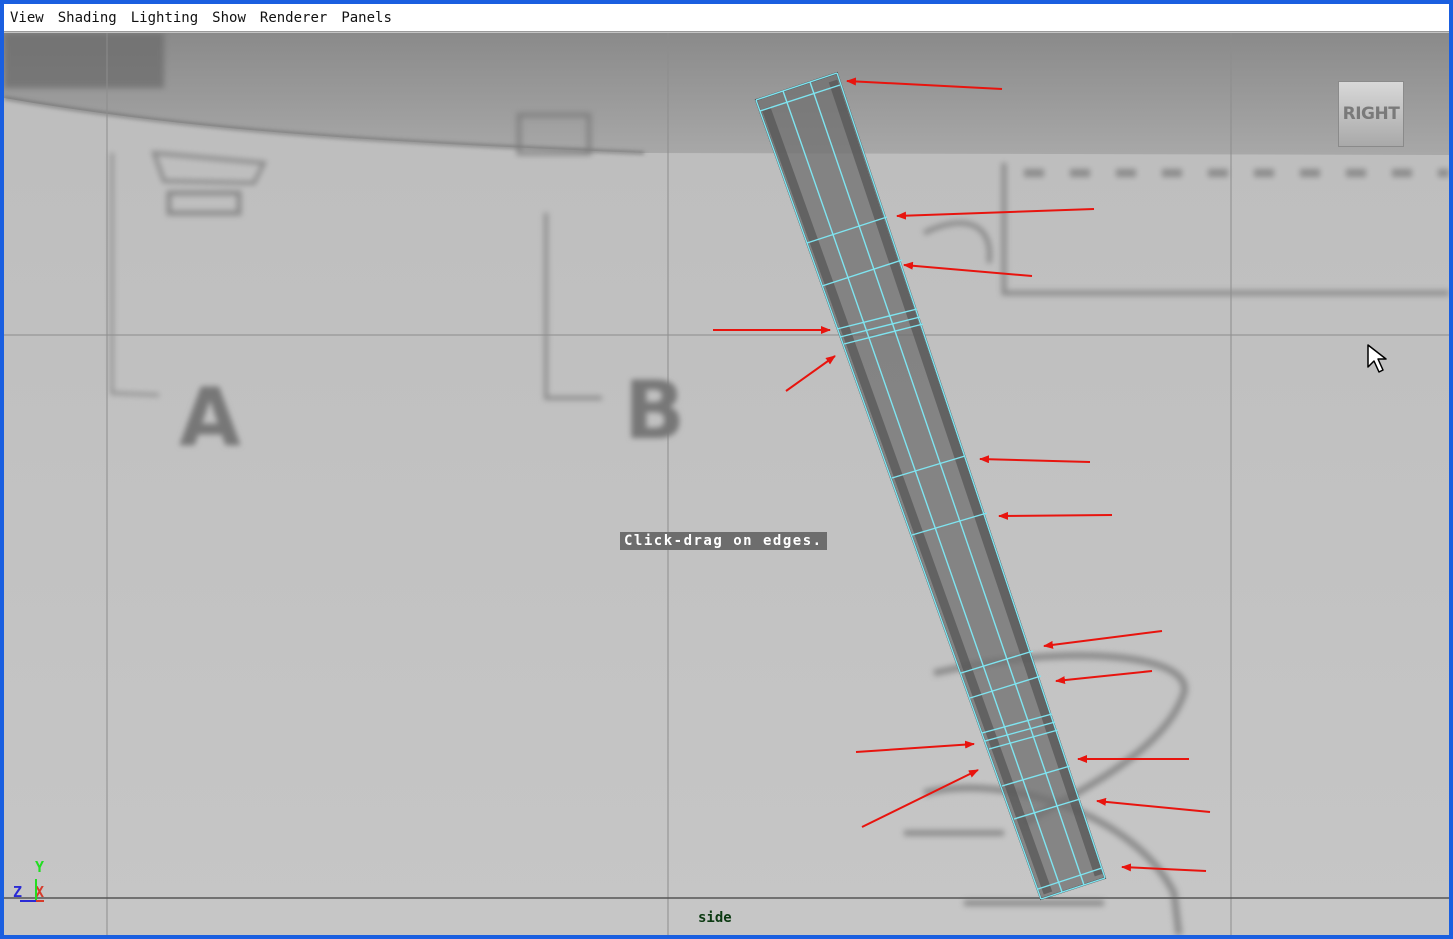 This screenshot has height=939, width=1453. Describe the element at coordinates (87, 18) in the screenshot. I see `menu-shading: Shading` at that location.